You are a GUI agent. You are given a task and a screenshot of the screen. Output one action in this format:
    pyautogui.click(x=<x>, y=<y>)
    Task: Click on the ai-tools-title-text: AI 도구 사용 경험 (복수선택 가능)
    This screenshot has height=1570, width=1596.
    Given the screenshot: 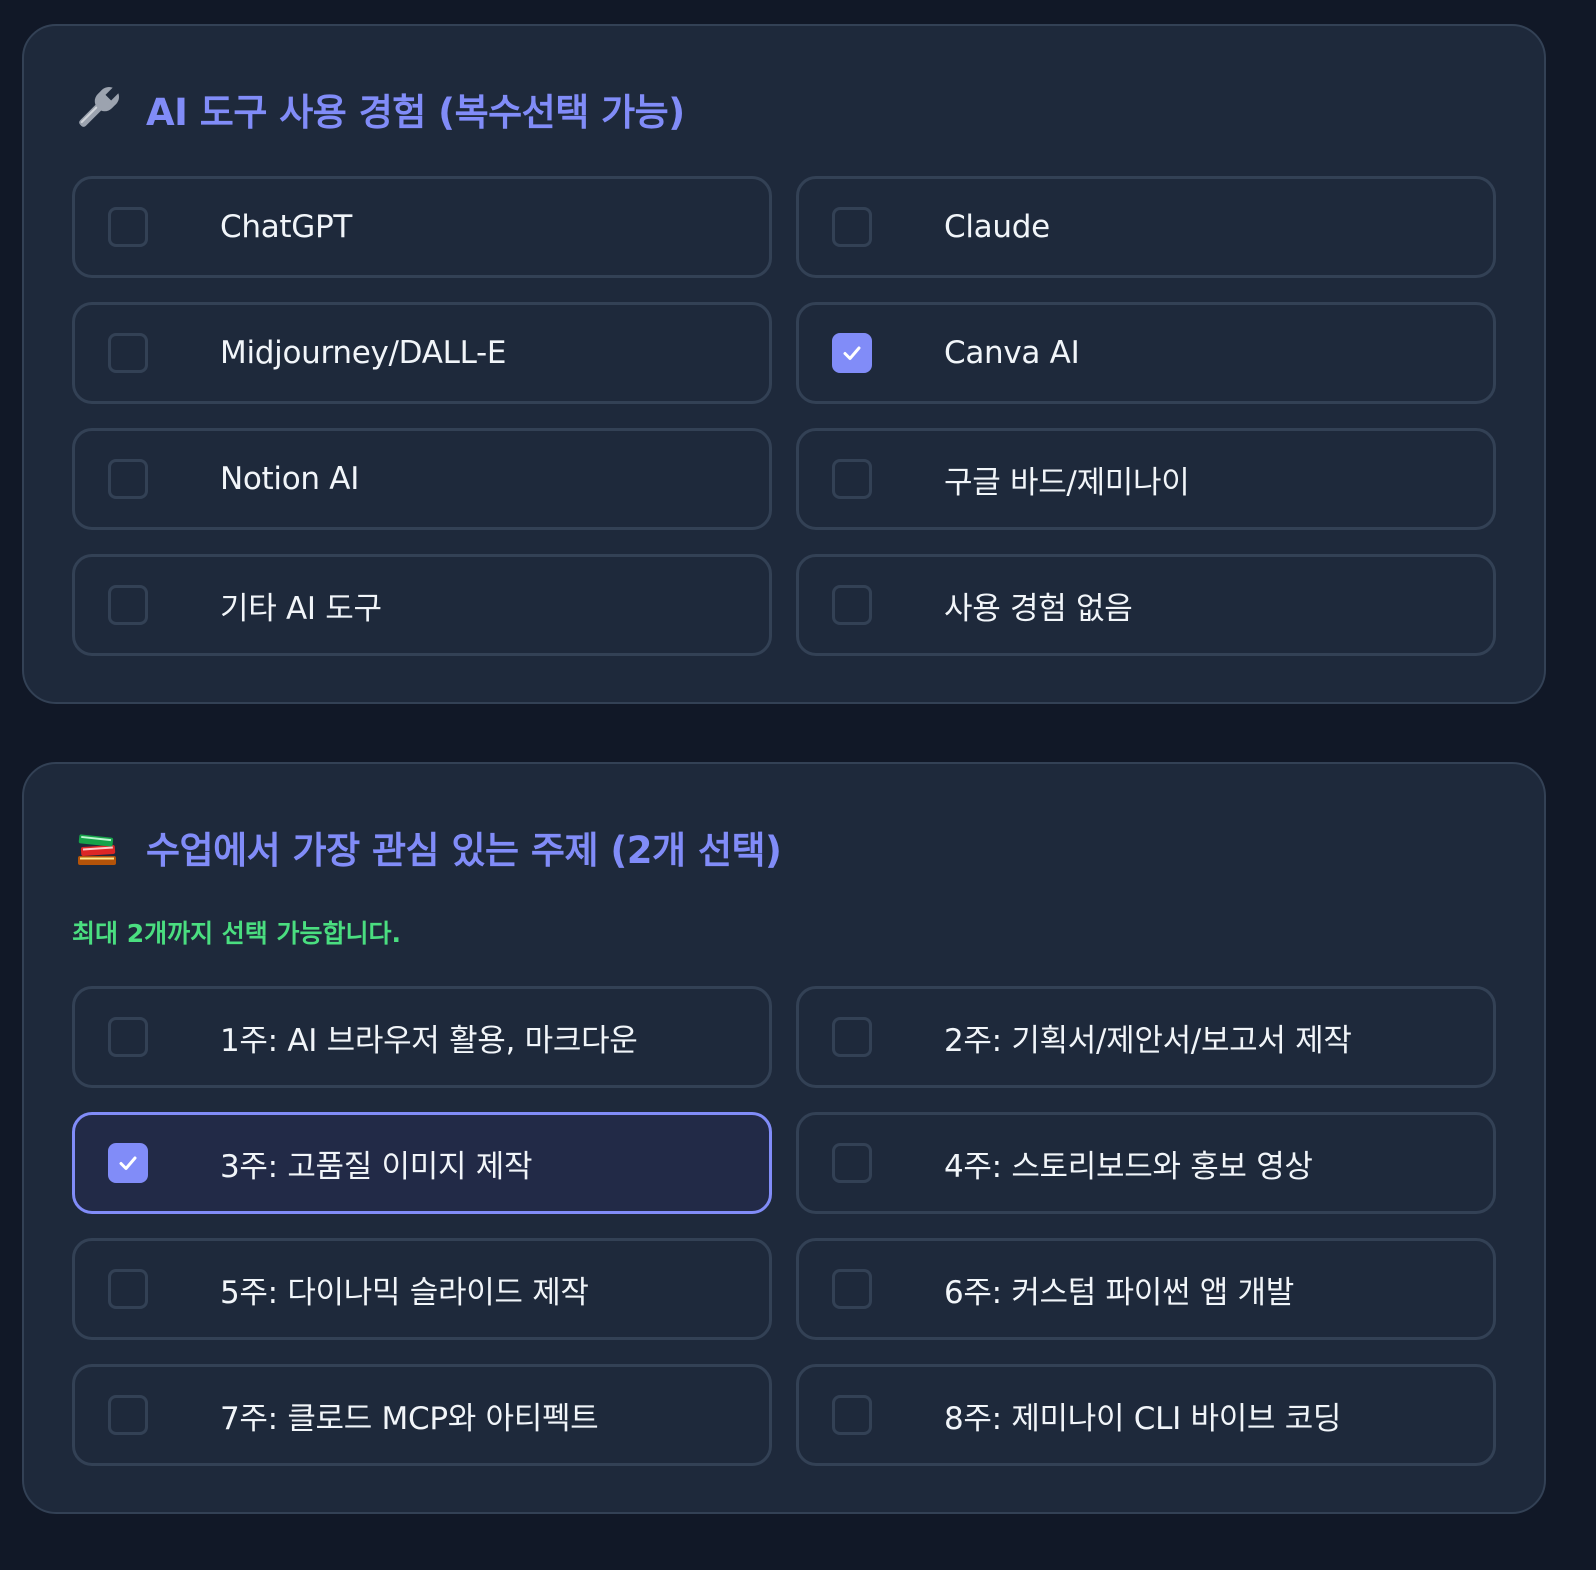 What is the action you would take?
    pyautogui.click(x=415, y=112)
    